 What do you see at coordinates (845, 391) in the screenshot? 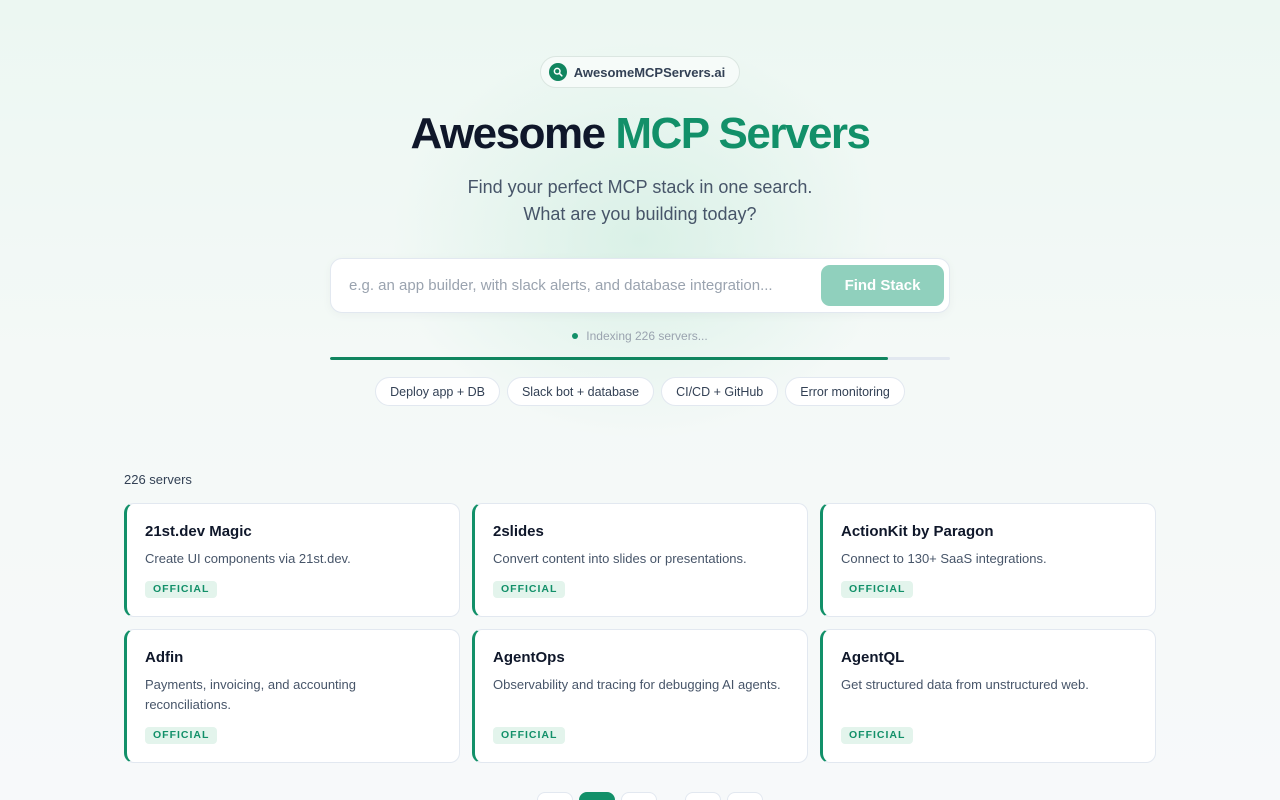
I see `chip-error-monitoring: Error monitoring` at bounding box center [845, 391].